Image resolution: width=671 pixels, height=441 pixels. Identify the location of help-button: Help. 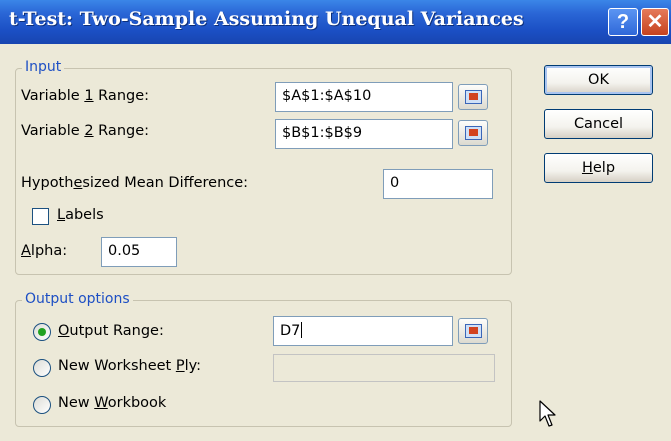
(598, 168).